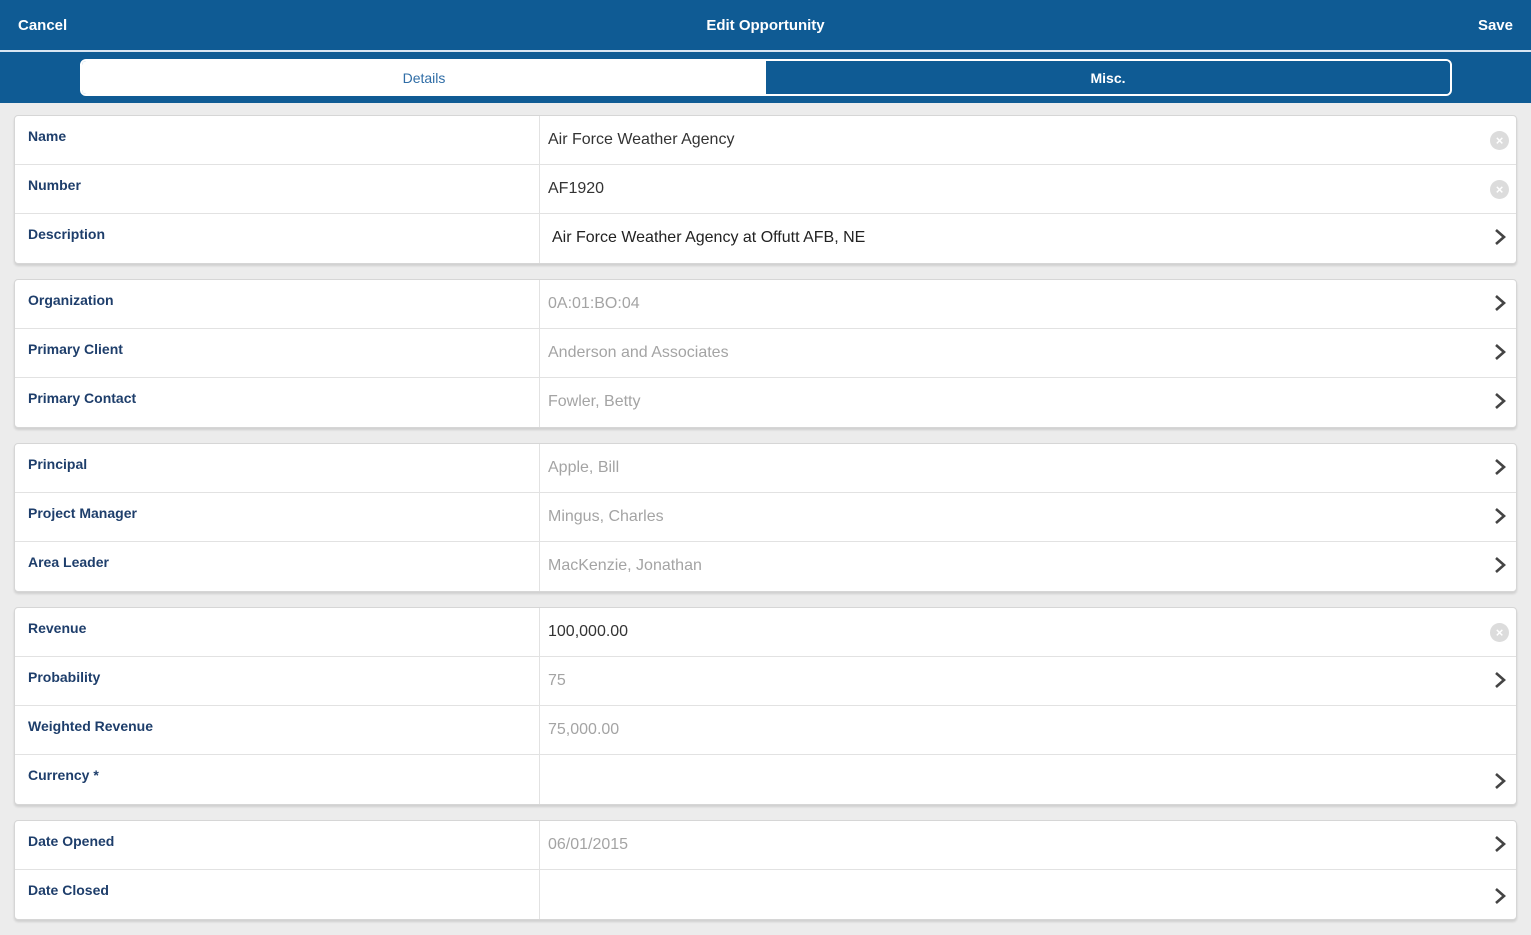 This screenshot has height=935, width=1531. I want to click on field-row-name: Name Air Force Weather Agency ×, so click(765, 140).